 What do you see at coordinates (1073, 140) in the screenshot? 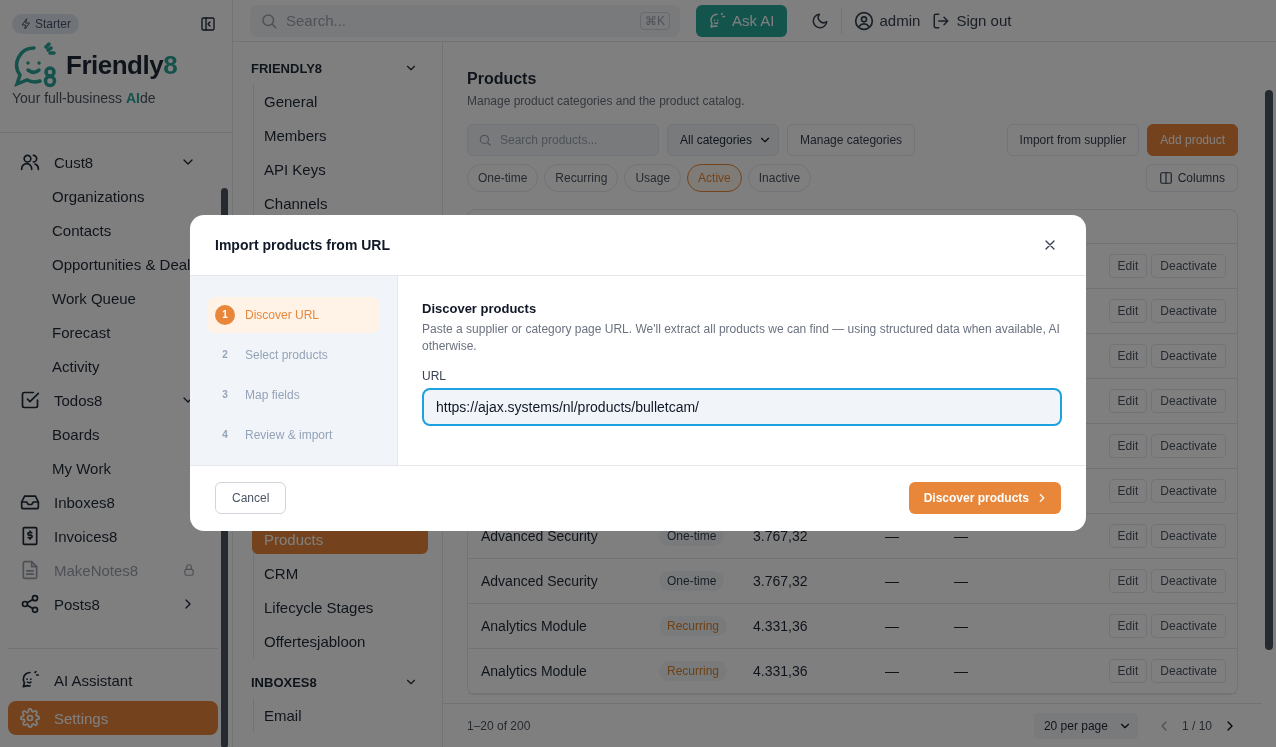
I see `action-button: Import from supplier` at bounding box center [1073, 140].